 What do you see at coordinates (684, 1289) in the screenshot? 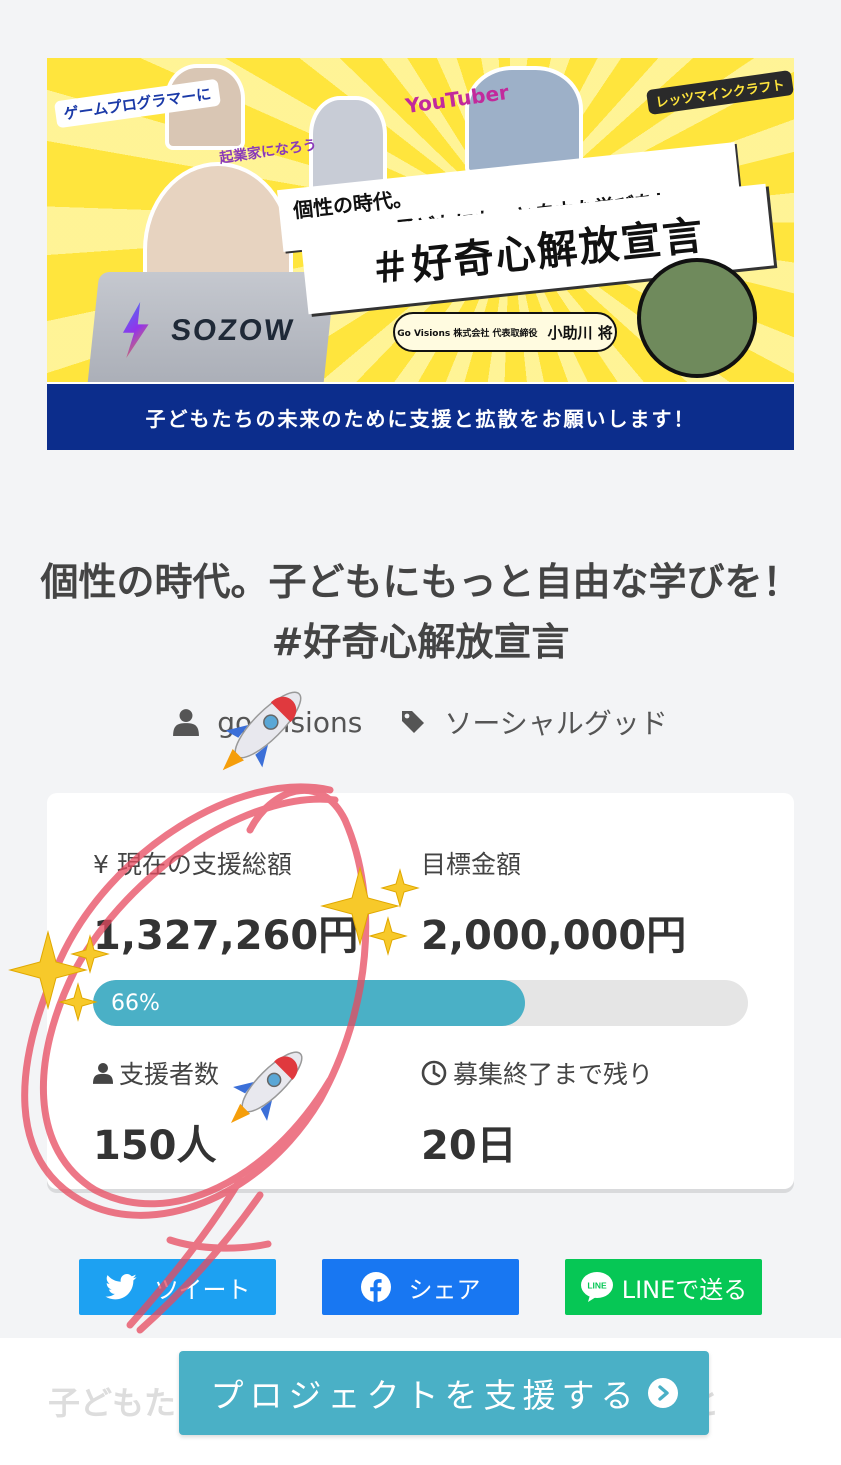
I see `line-share-label: LINEで送る` at bounding box center [684, 1289].